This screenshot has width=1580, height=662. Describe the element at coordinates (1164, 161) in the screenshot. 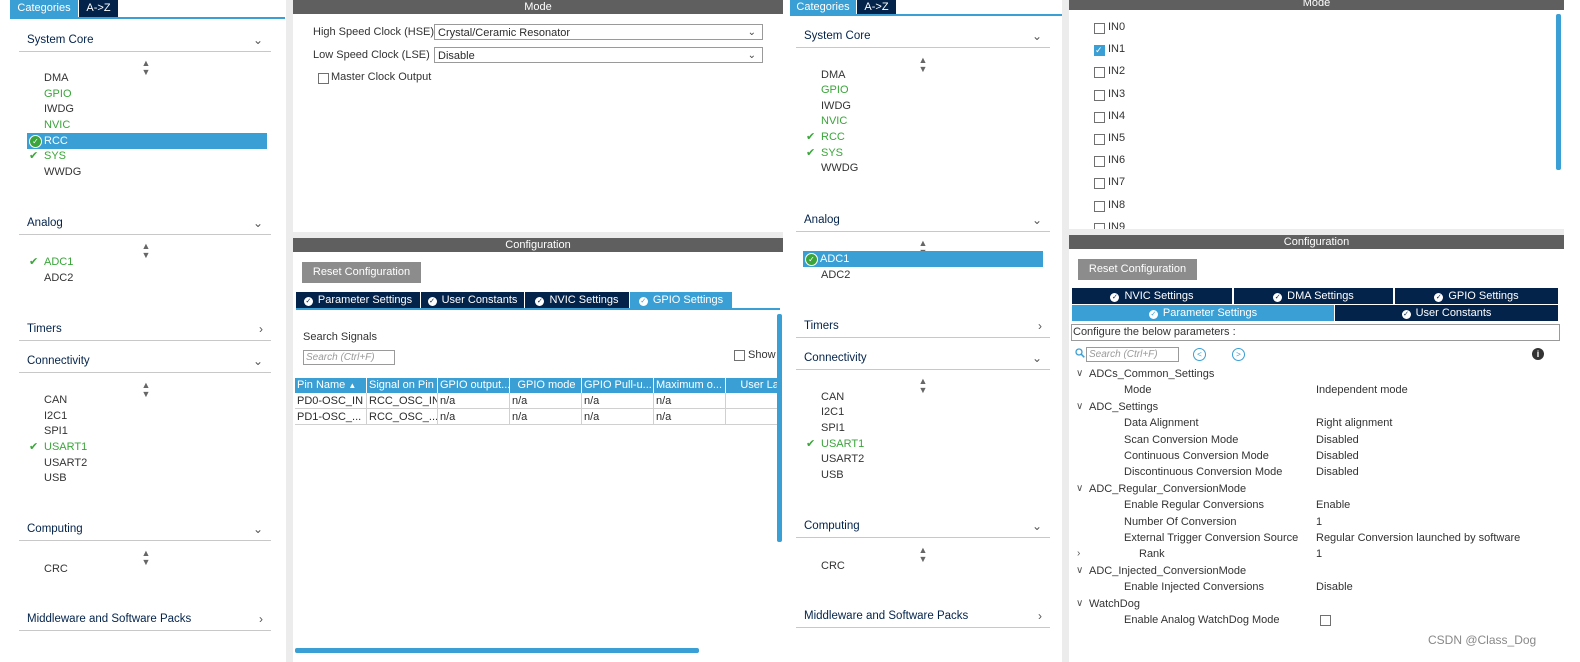

I see `adc-input-row: IN6` at that location.